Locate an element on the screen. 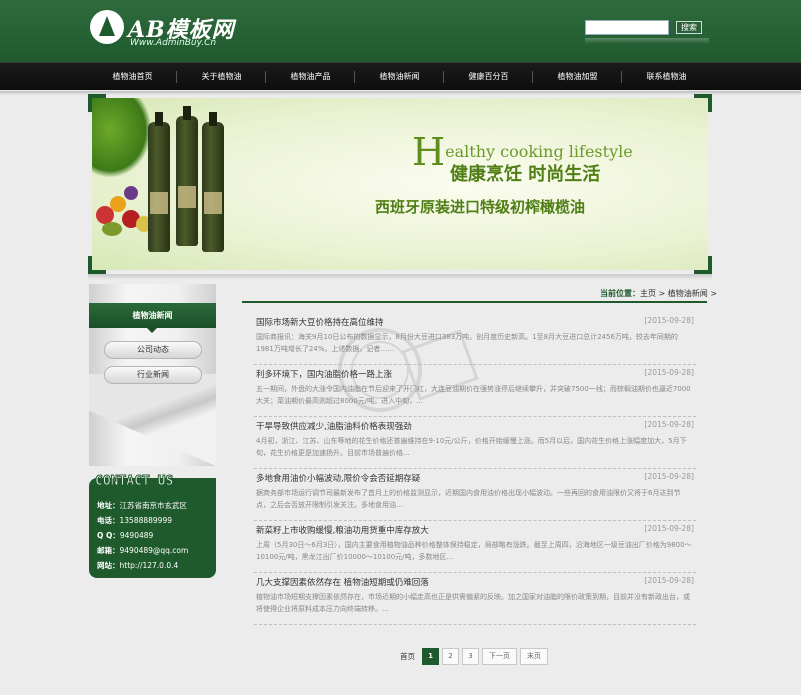  nav-item-home: 植物油首页 is located at coordinates (132, 77).